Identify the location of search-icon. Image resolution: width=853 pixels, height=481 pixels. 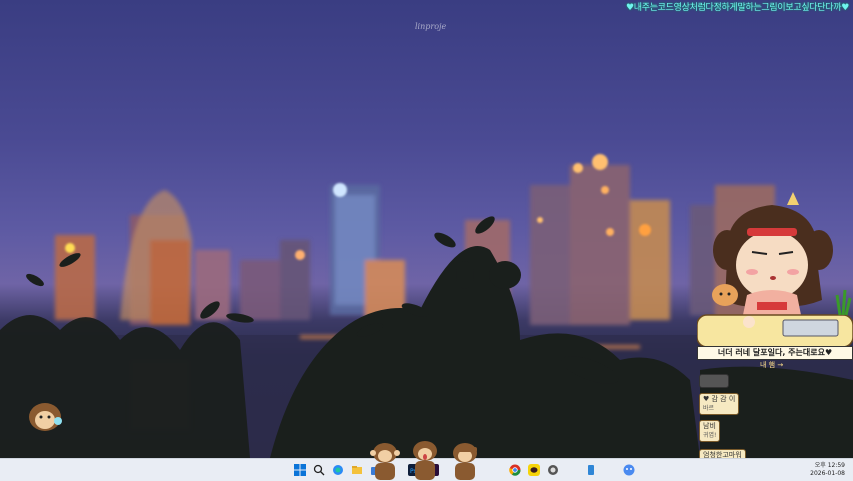
(319, 470).